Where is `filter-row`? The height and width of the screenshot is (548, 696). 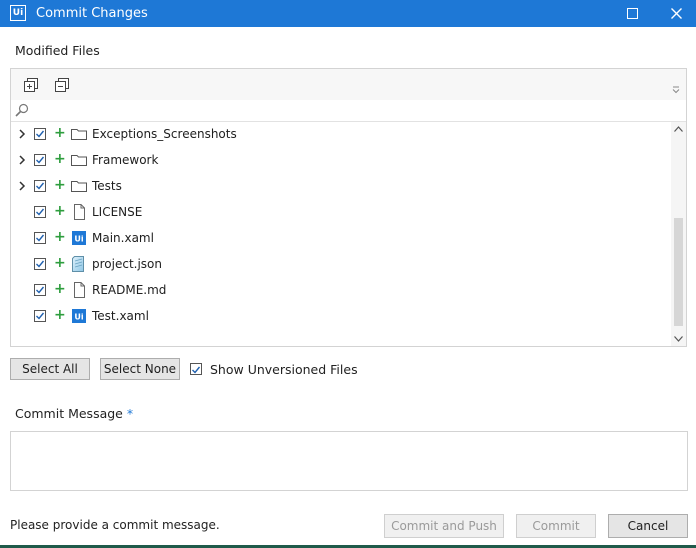
filter-row is located at coordinates (348, 111).